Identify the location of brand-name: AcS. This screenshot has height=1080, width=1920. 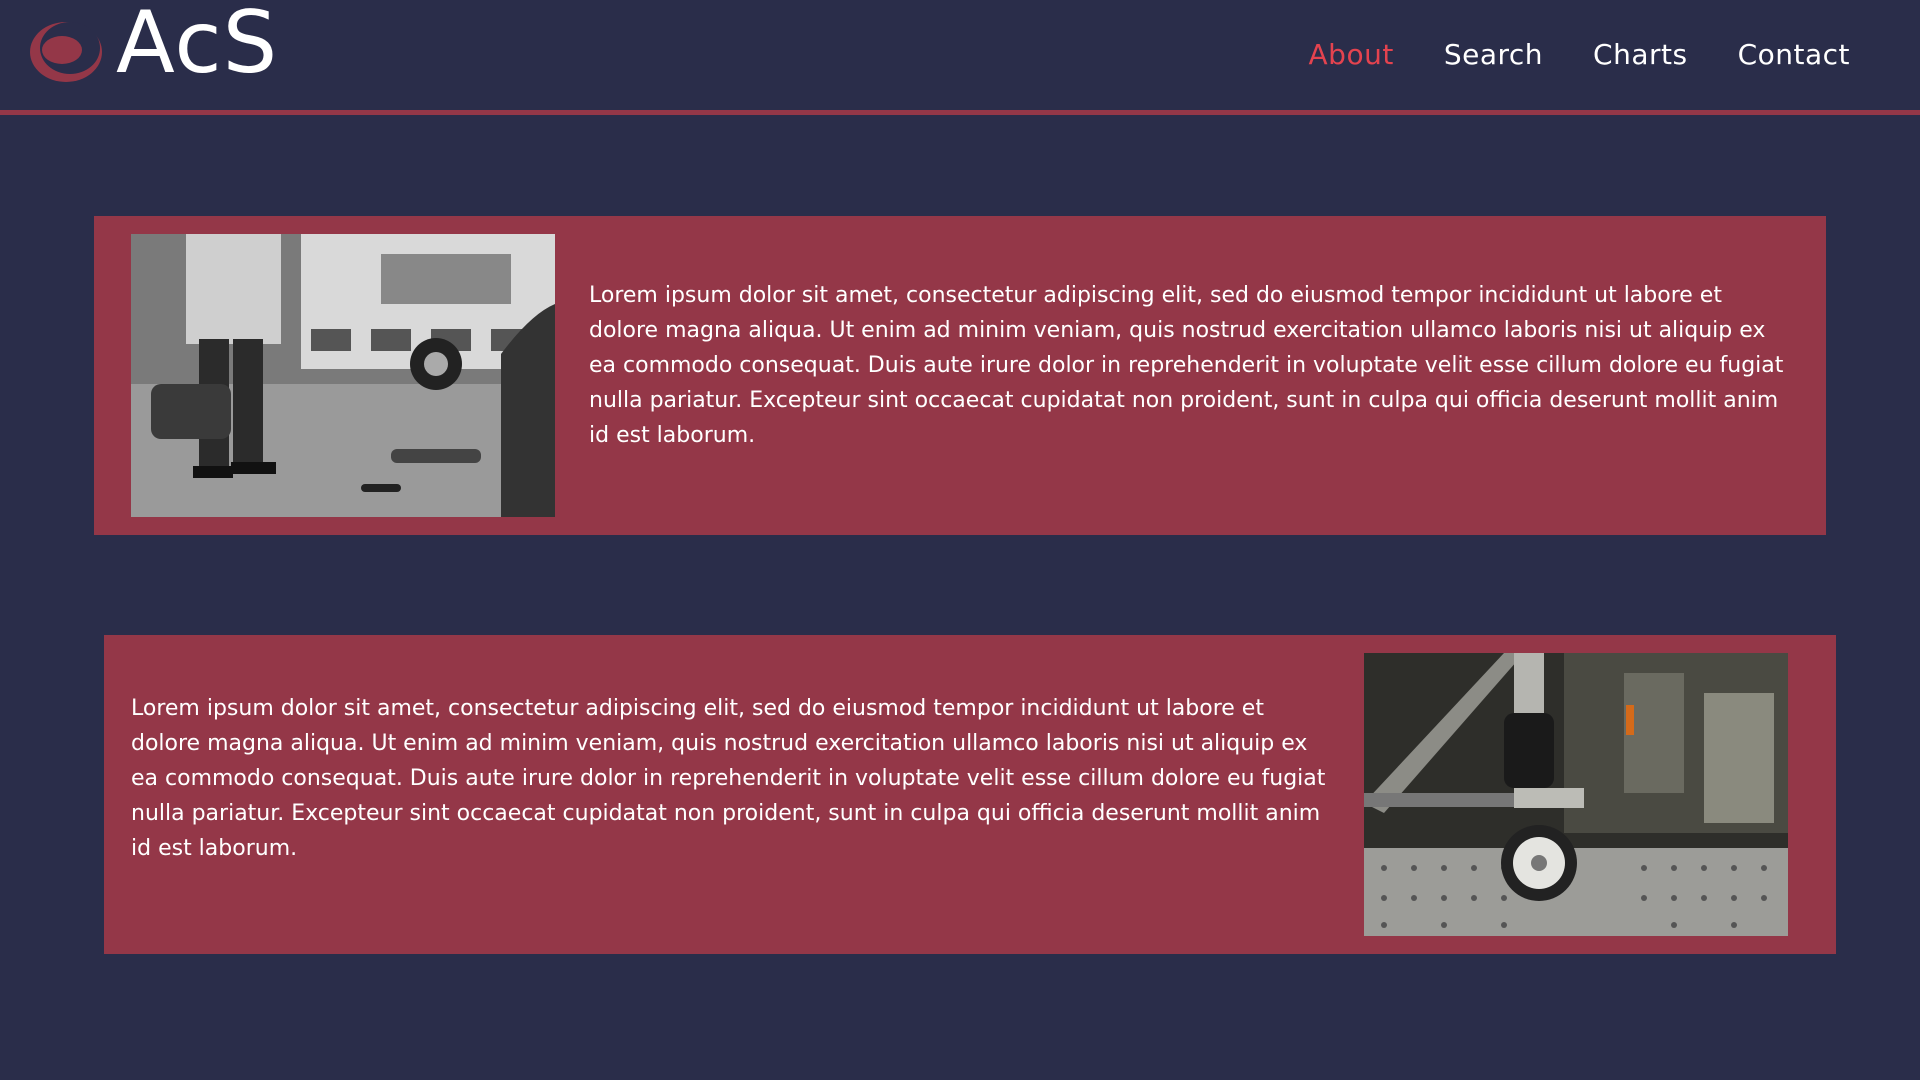
(197, 46).